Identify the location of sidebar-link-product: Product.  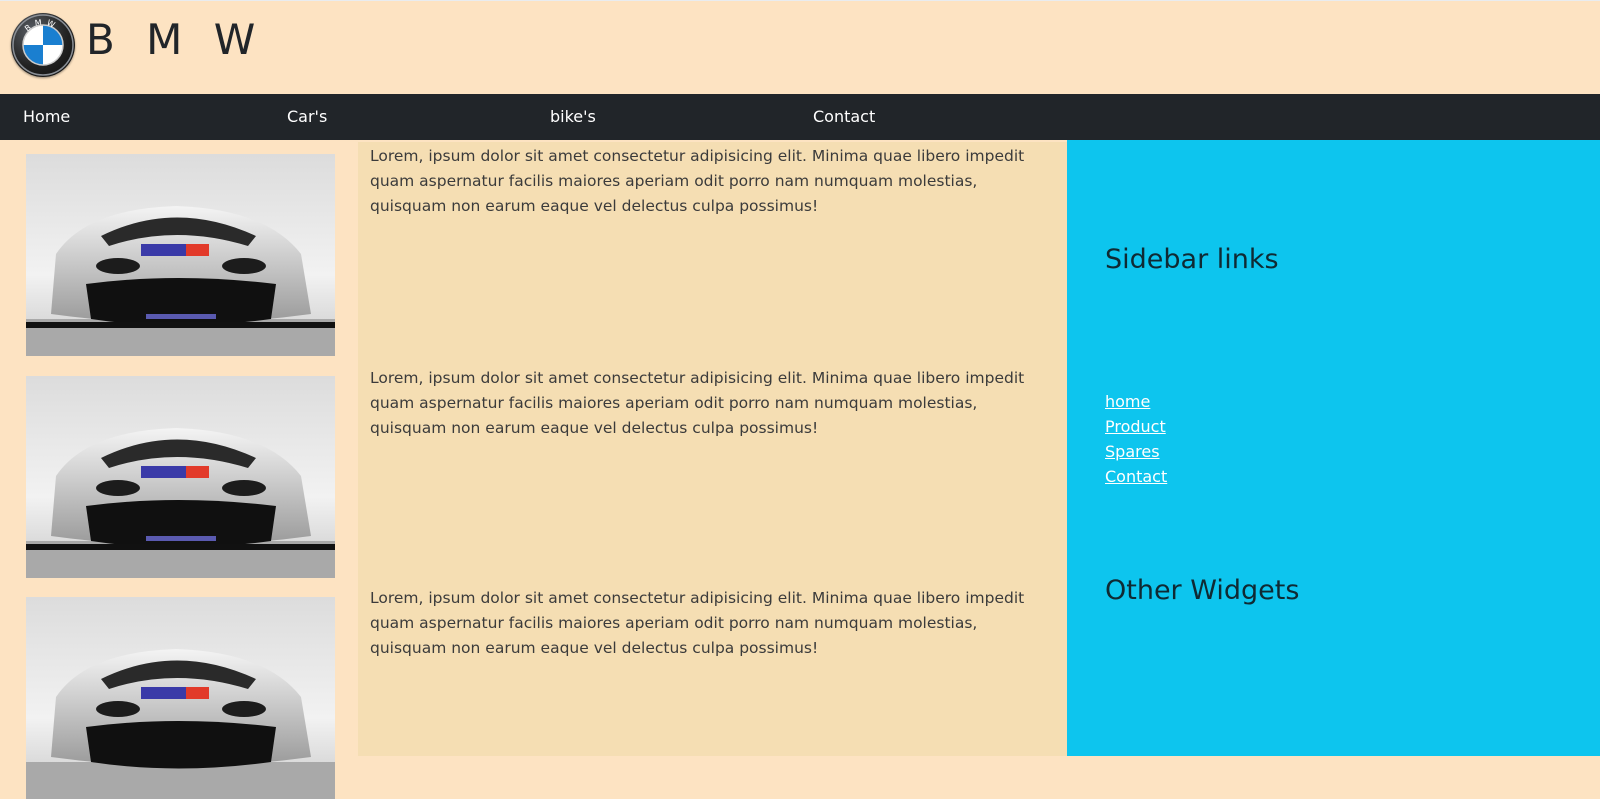
(1135, 426).